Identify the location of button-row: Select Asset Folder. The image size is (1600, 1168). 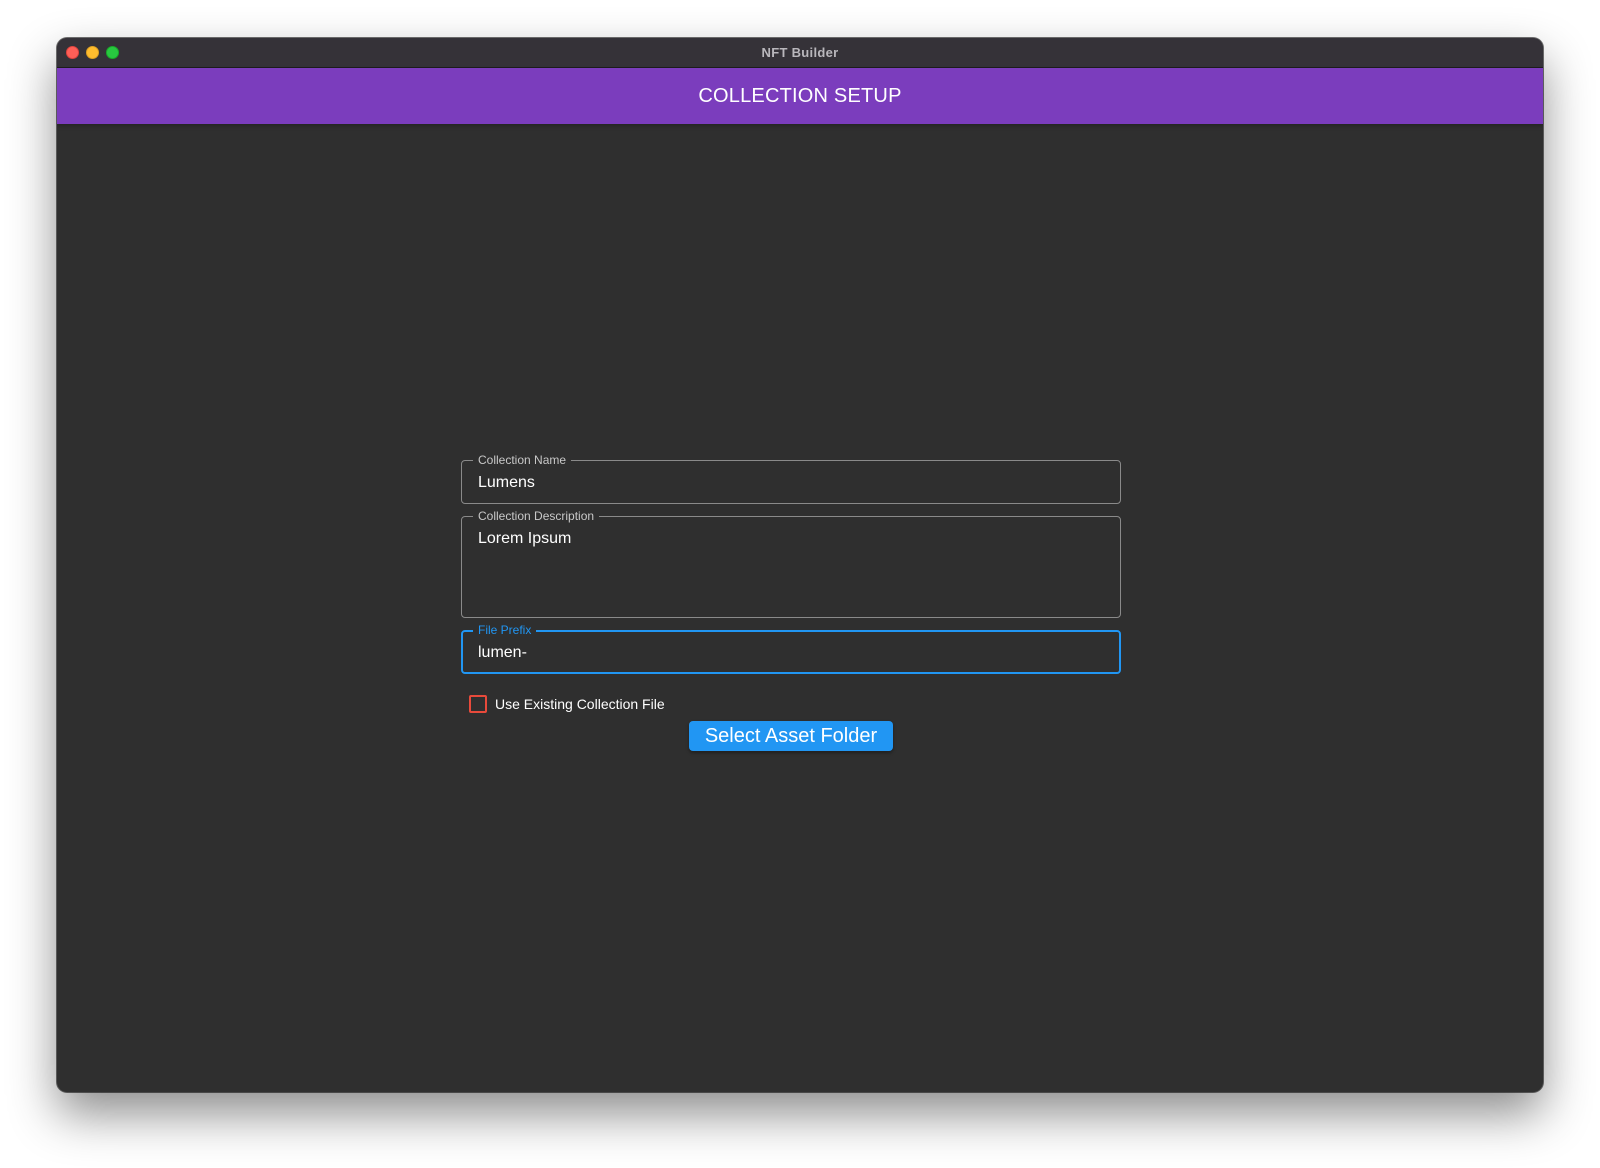
(791, 736).